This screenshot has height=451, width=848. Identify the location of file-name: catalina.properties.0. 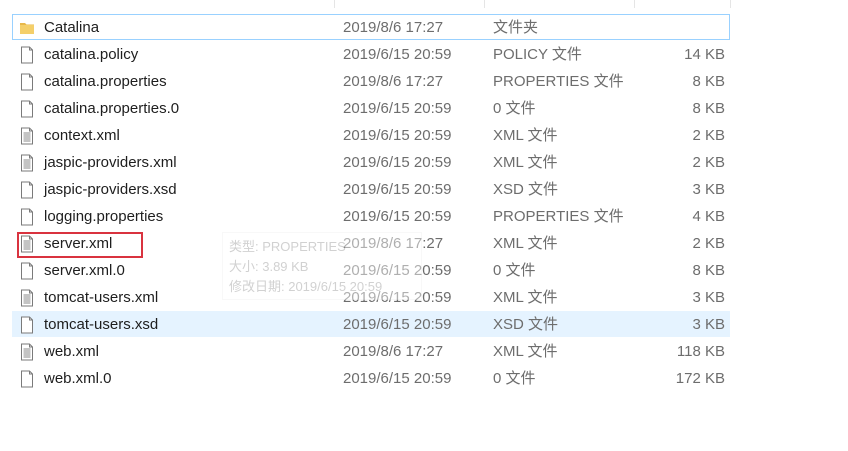
(112, 108).